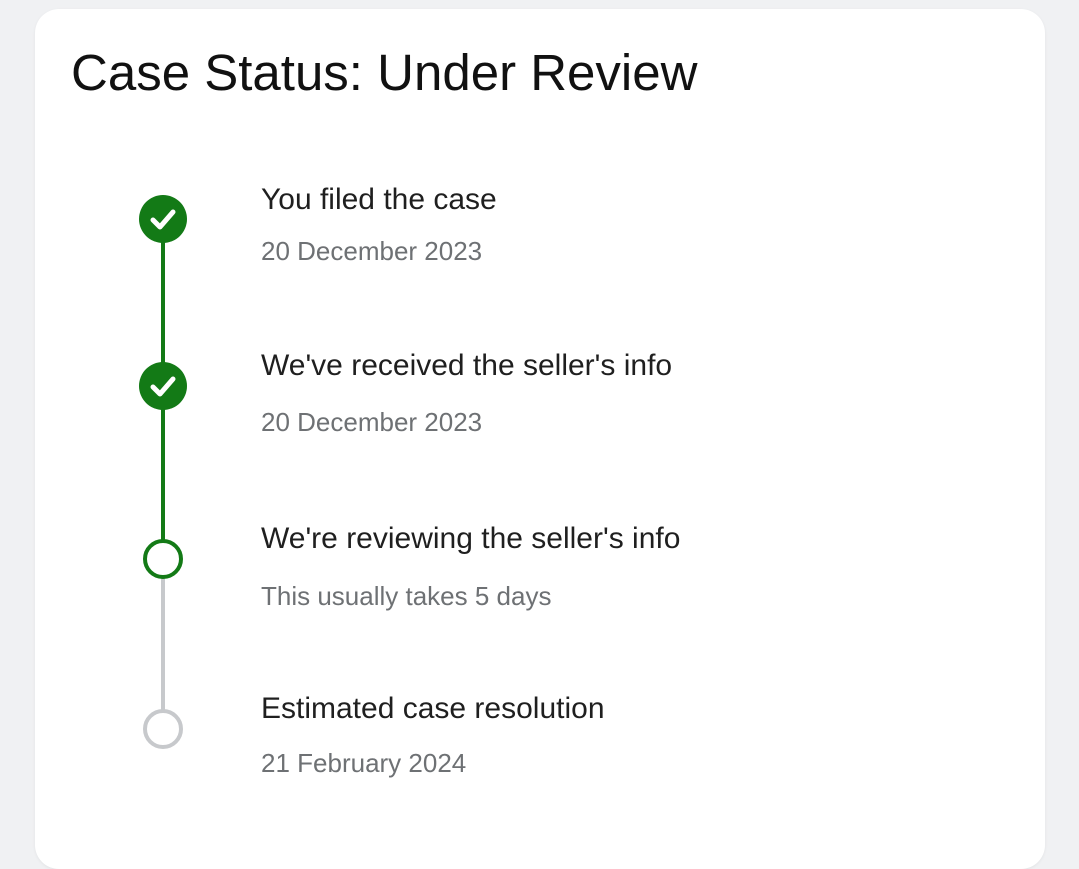 This screenshot has width=1079, height=869. I want to click on page-title: Case Status: Under Review, so click(384, 72).